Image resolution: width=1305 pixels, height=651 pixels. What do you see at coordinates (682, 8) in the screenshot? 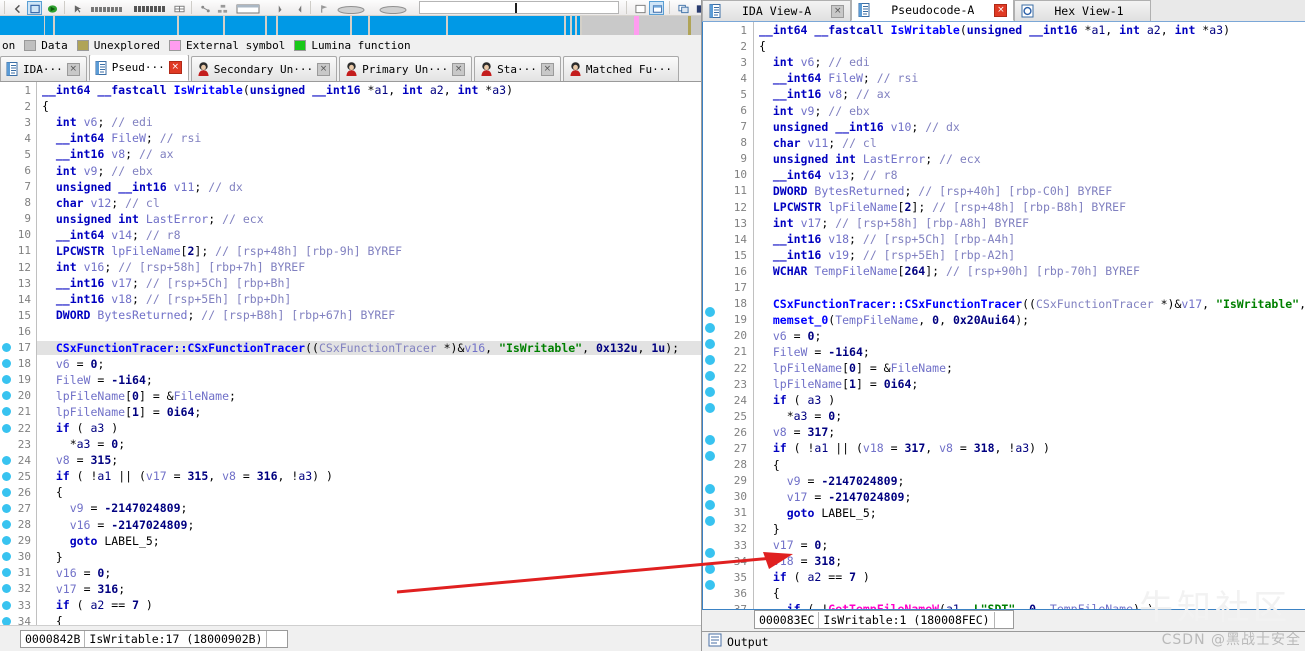
I see `cascade-windows-icon` at bounding box center [682, 8].